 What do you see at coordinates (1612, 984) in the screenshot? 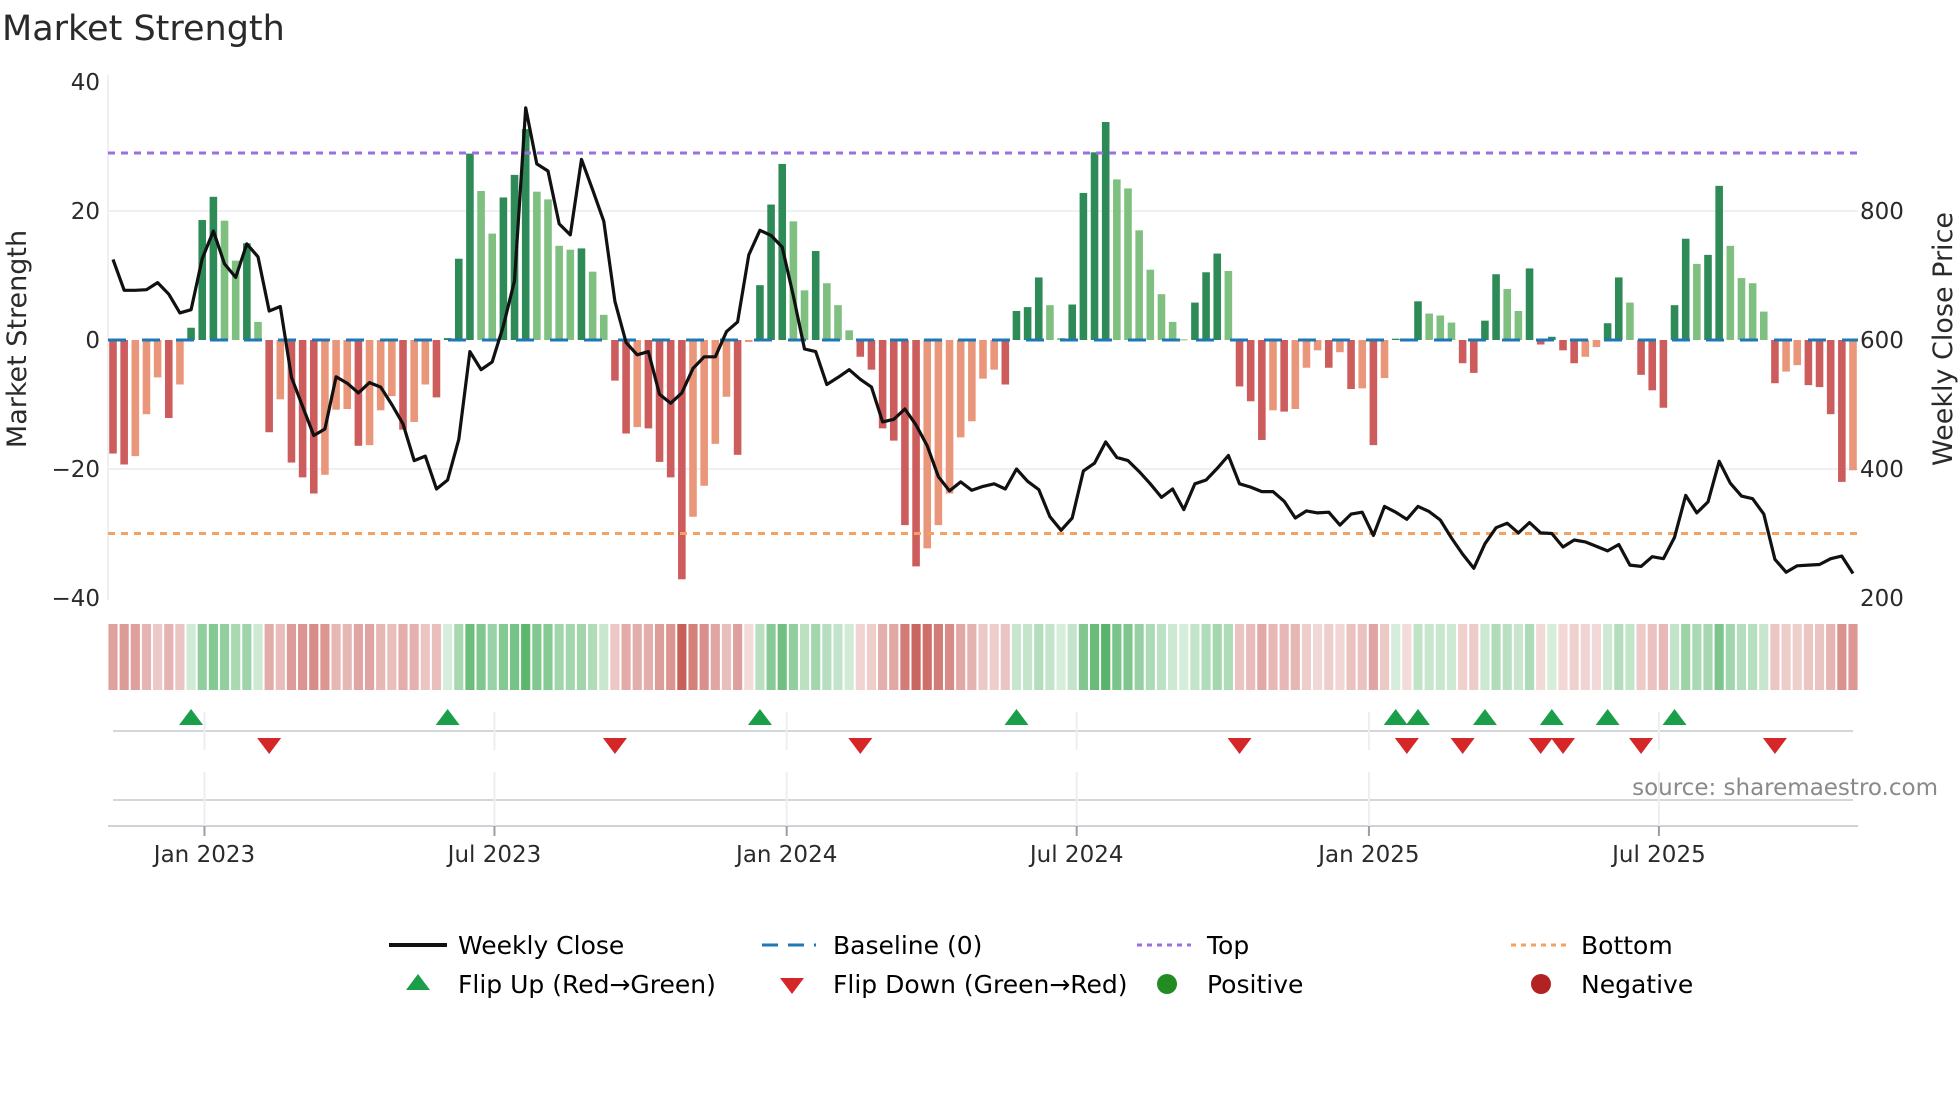
I see `legend-item-negative: Negative` at bounding box center [1612, 984].